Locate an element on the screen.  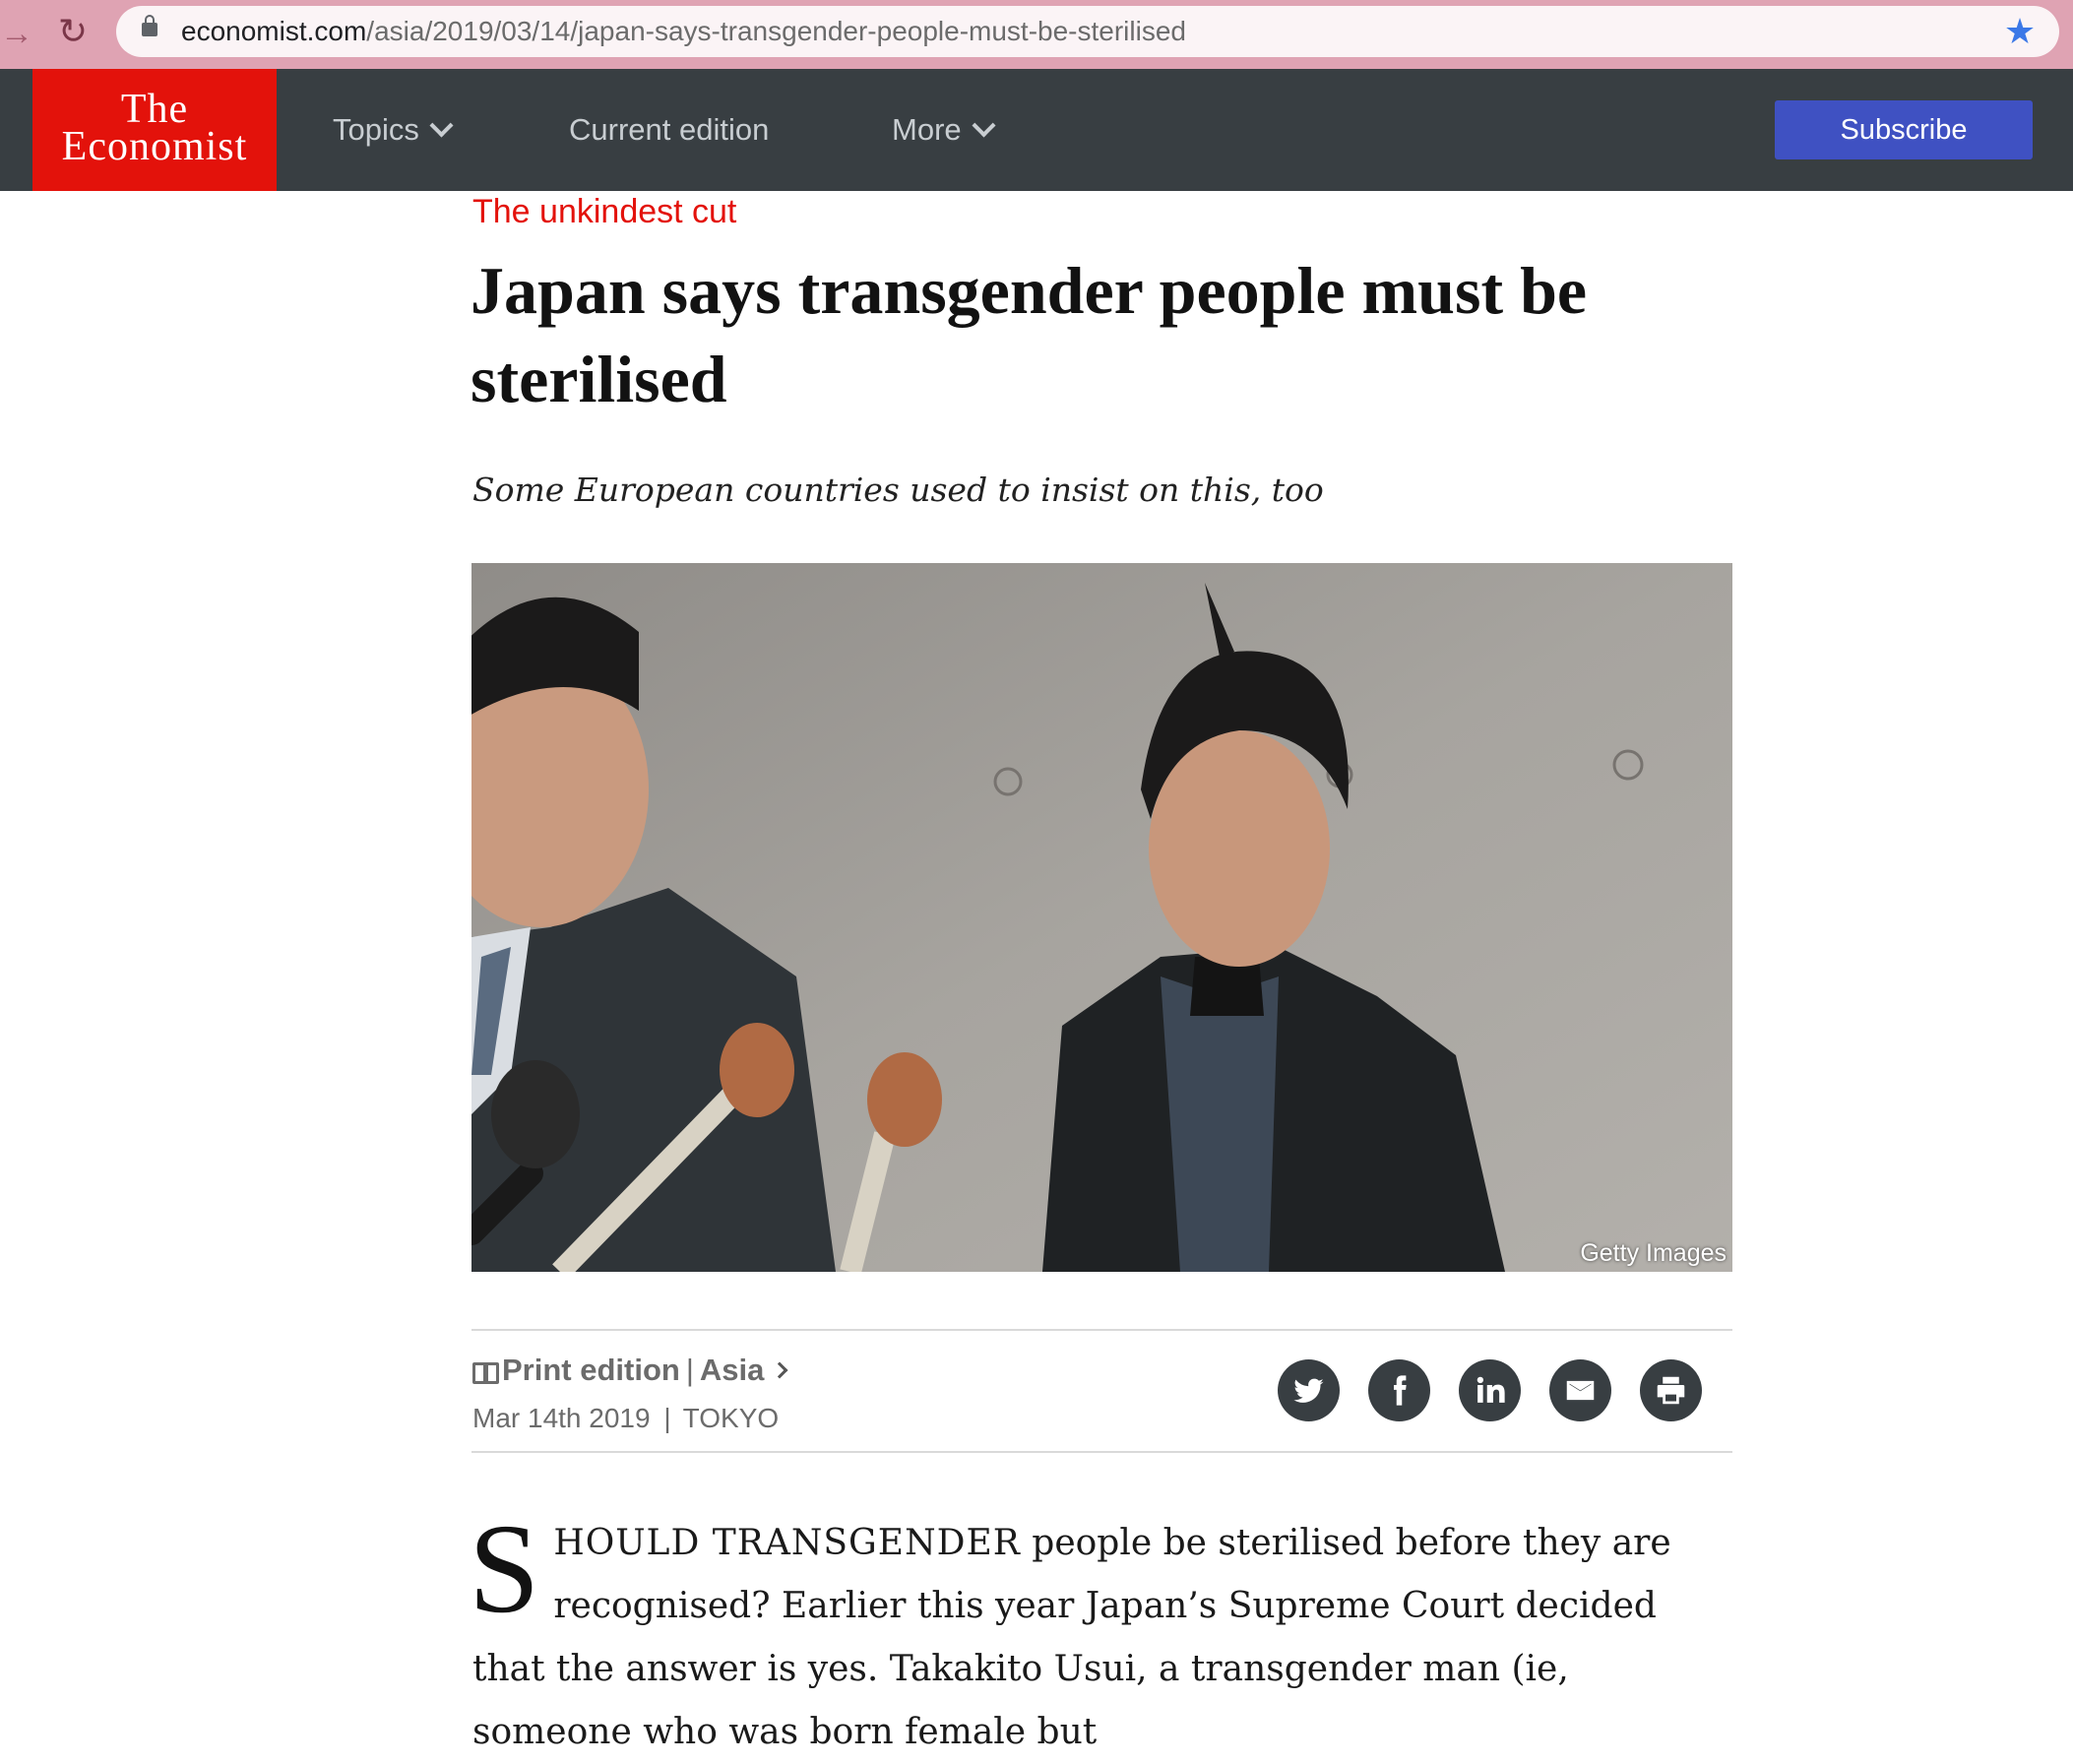
share-print-button is located at coordinates (1671, 1390).